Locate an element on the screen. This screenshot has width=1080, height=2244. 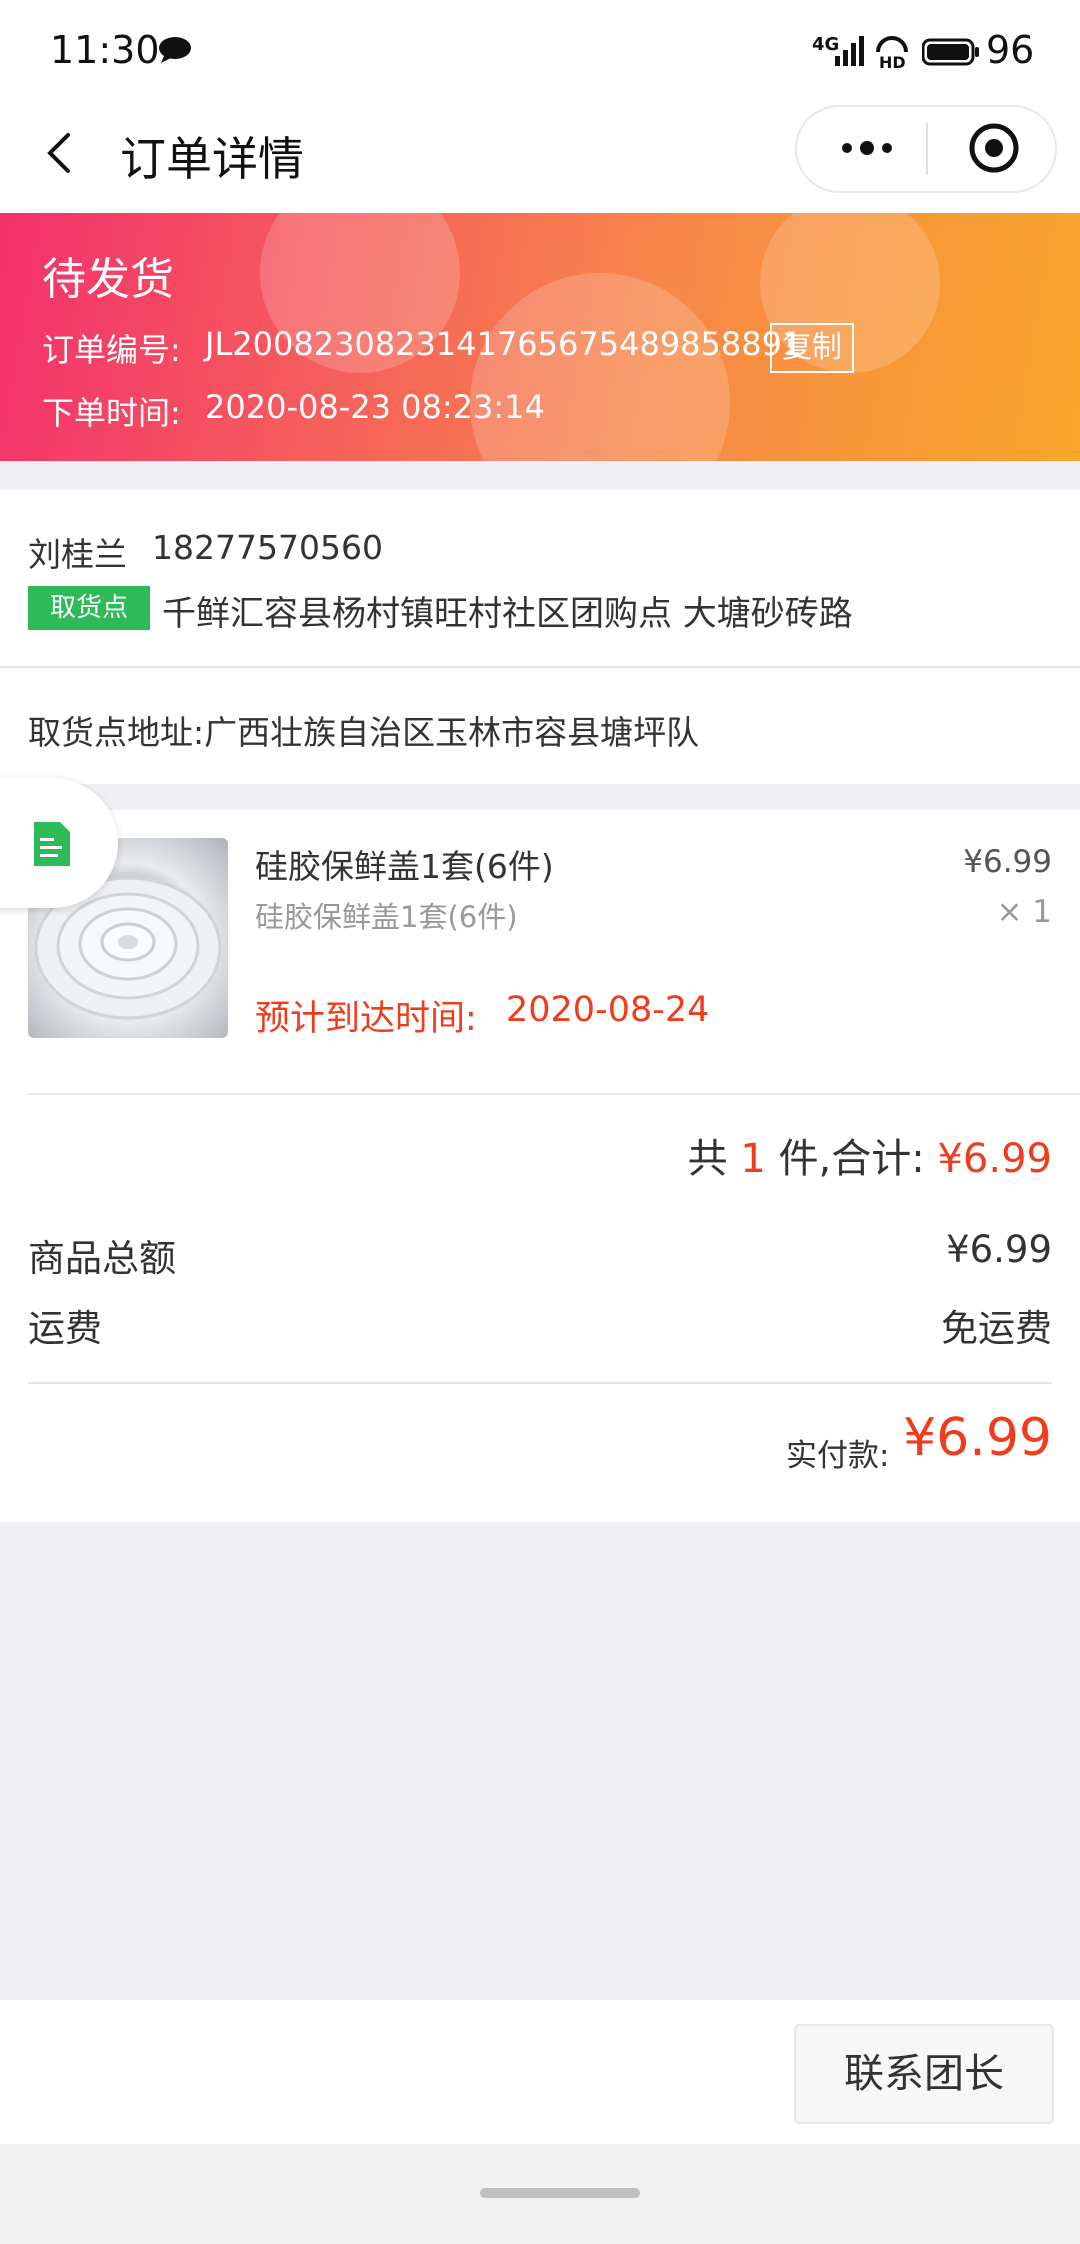
back-icon is located at coordinates (60, 153).